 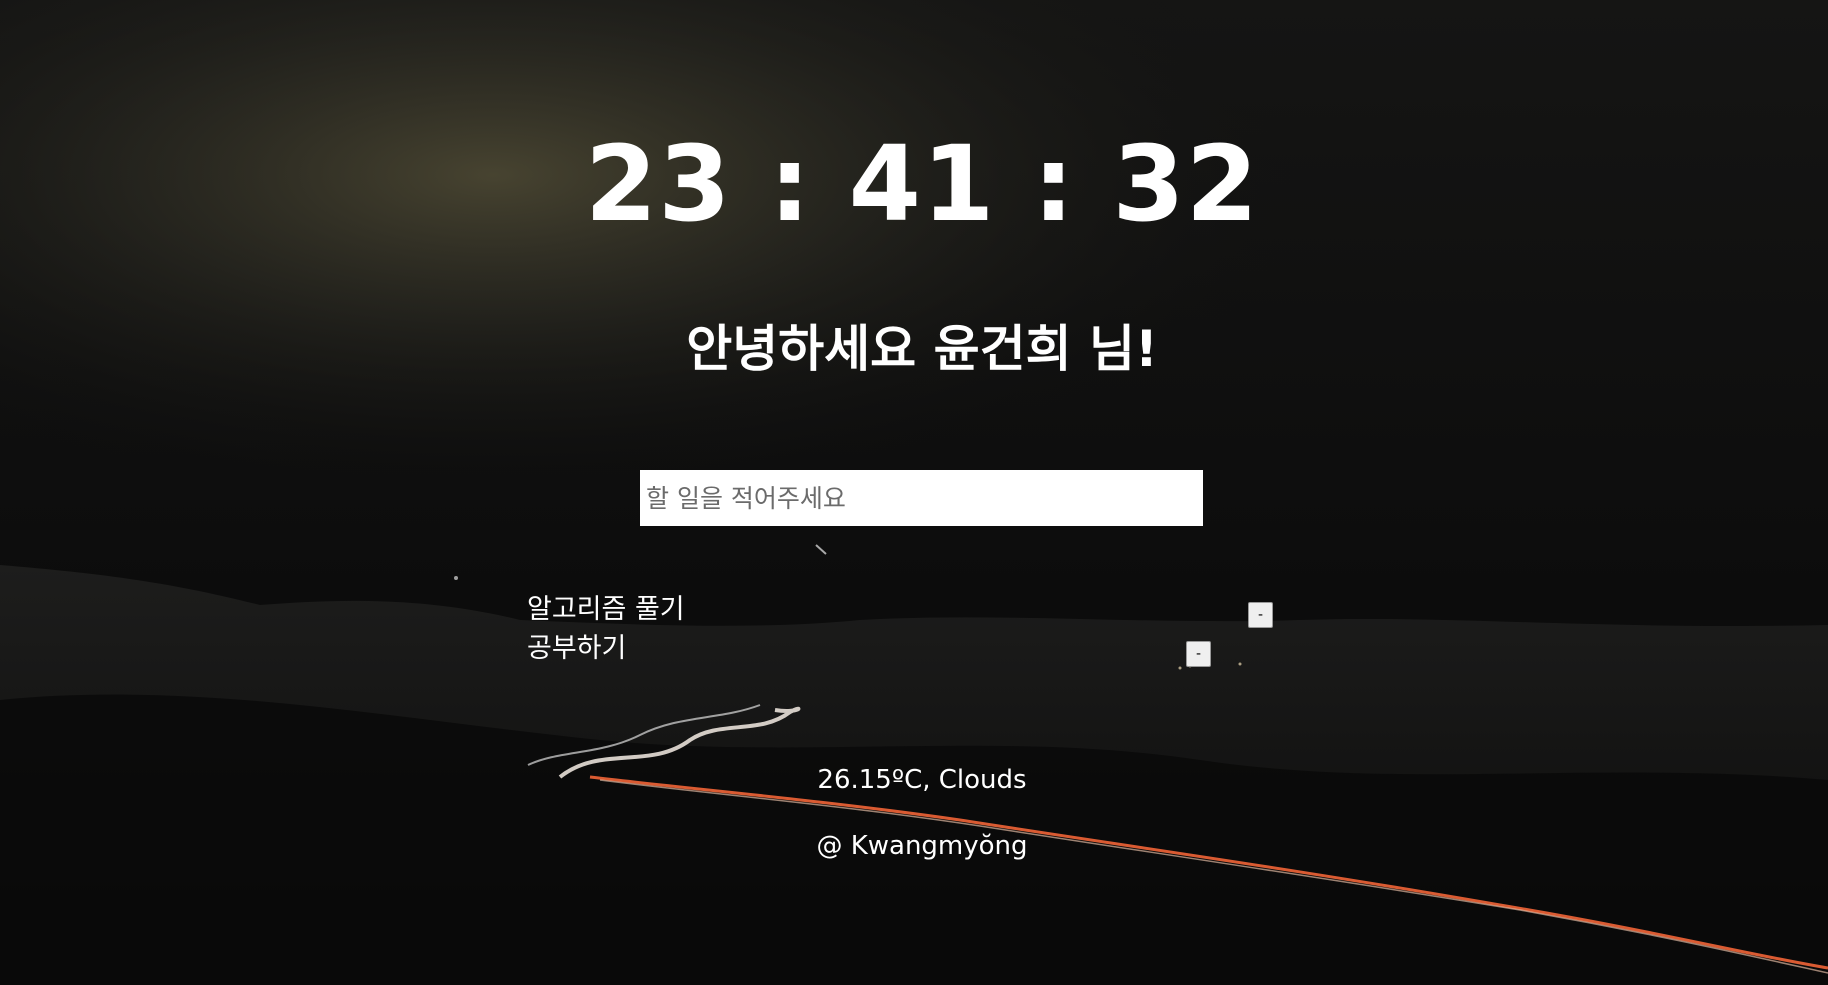 What do you see at coordinates (922, 349) in the screenshot?
I see `greeting-message: 안녕하세요 윤건희 님!` at bounding box center [922, 349].